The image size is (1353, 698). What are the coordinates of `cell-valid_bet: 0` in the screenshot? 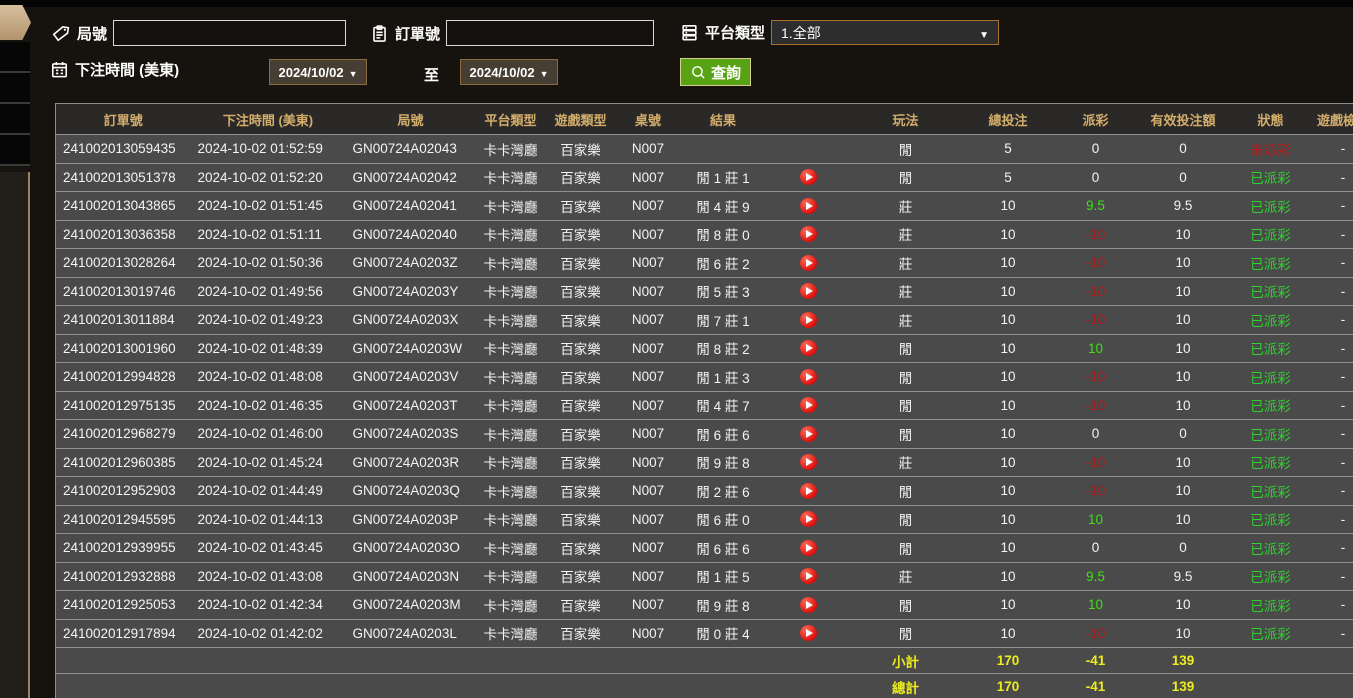 It's located at (1183, 177).